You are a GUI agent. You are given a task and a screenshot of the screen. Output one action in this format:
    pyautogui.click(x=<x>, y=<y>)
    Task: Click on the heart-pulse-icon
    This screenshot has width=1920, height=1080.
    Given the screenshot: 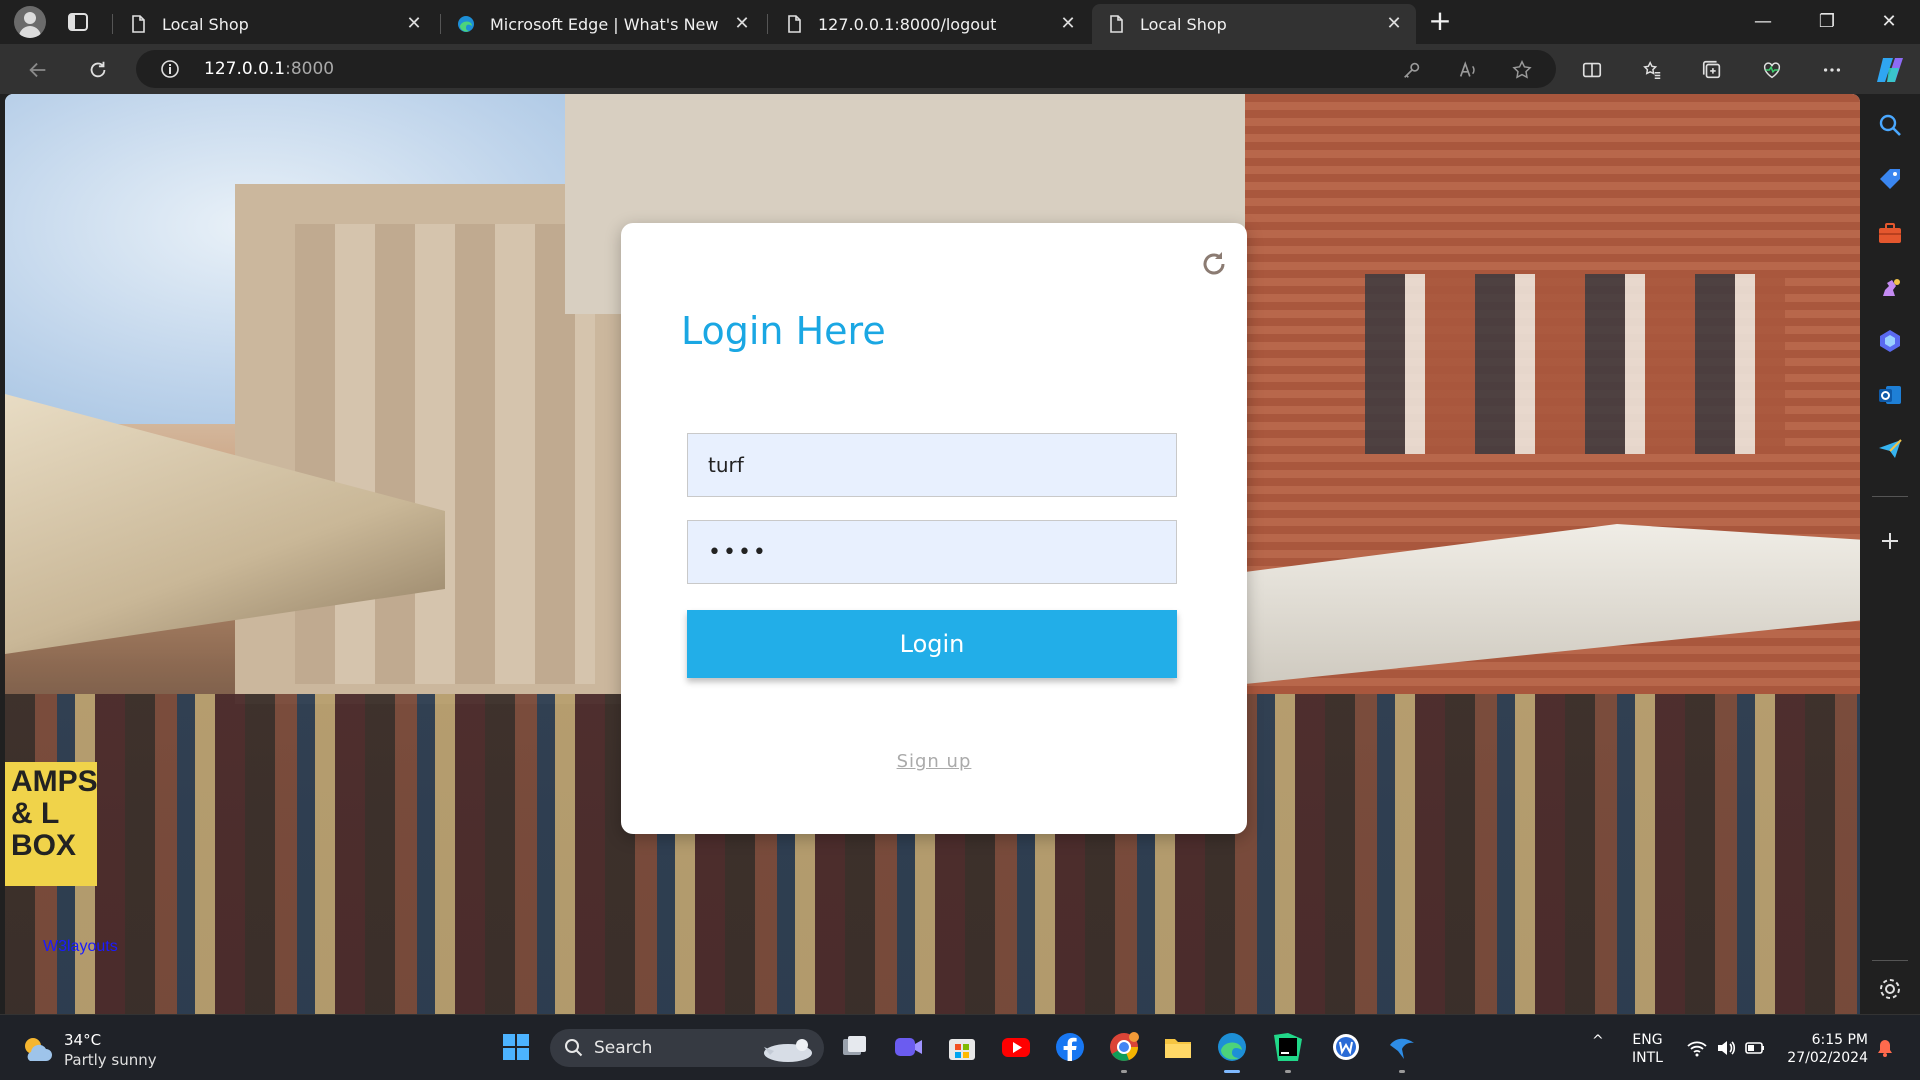 What is the action you would take?
    pyautogui.click(x=1772, y=70)
    